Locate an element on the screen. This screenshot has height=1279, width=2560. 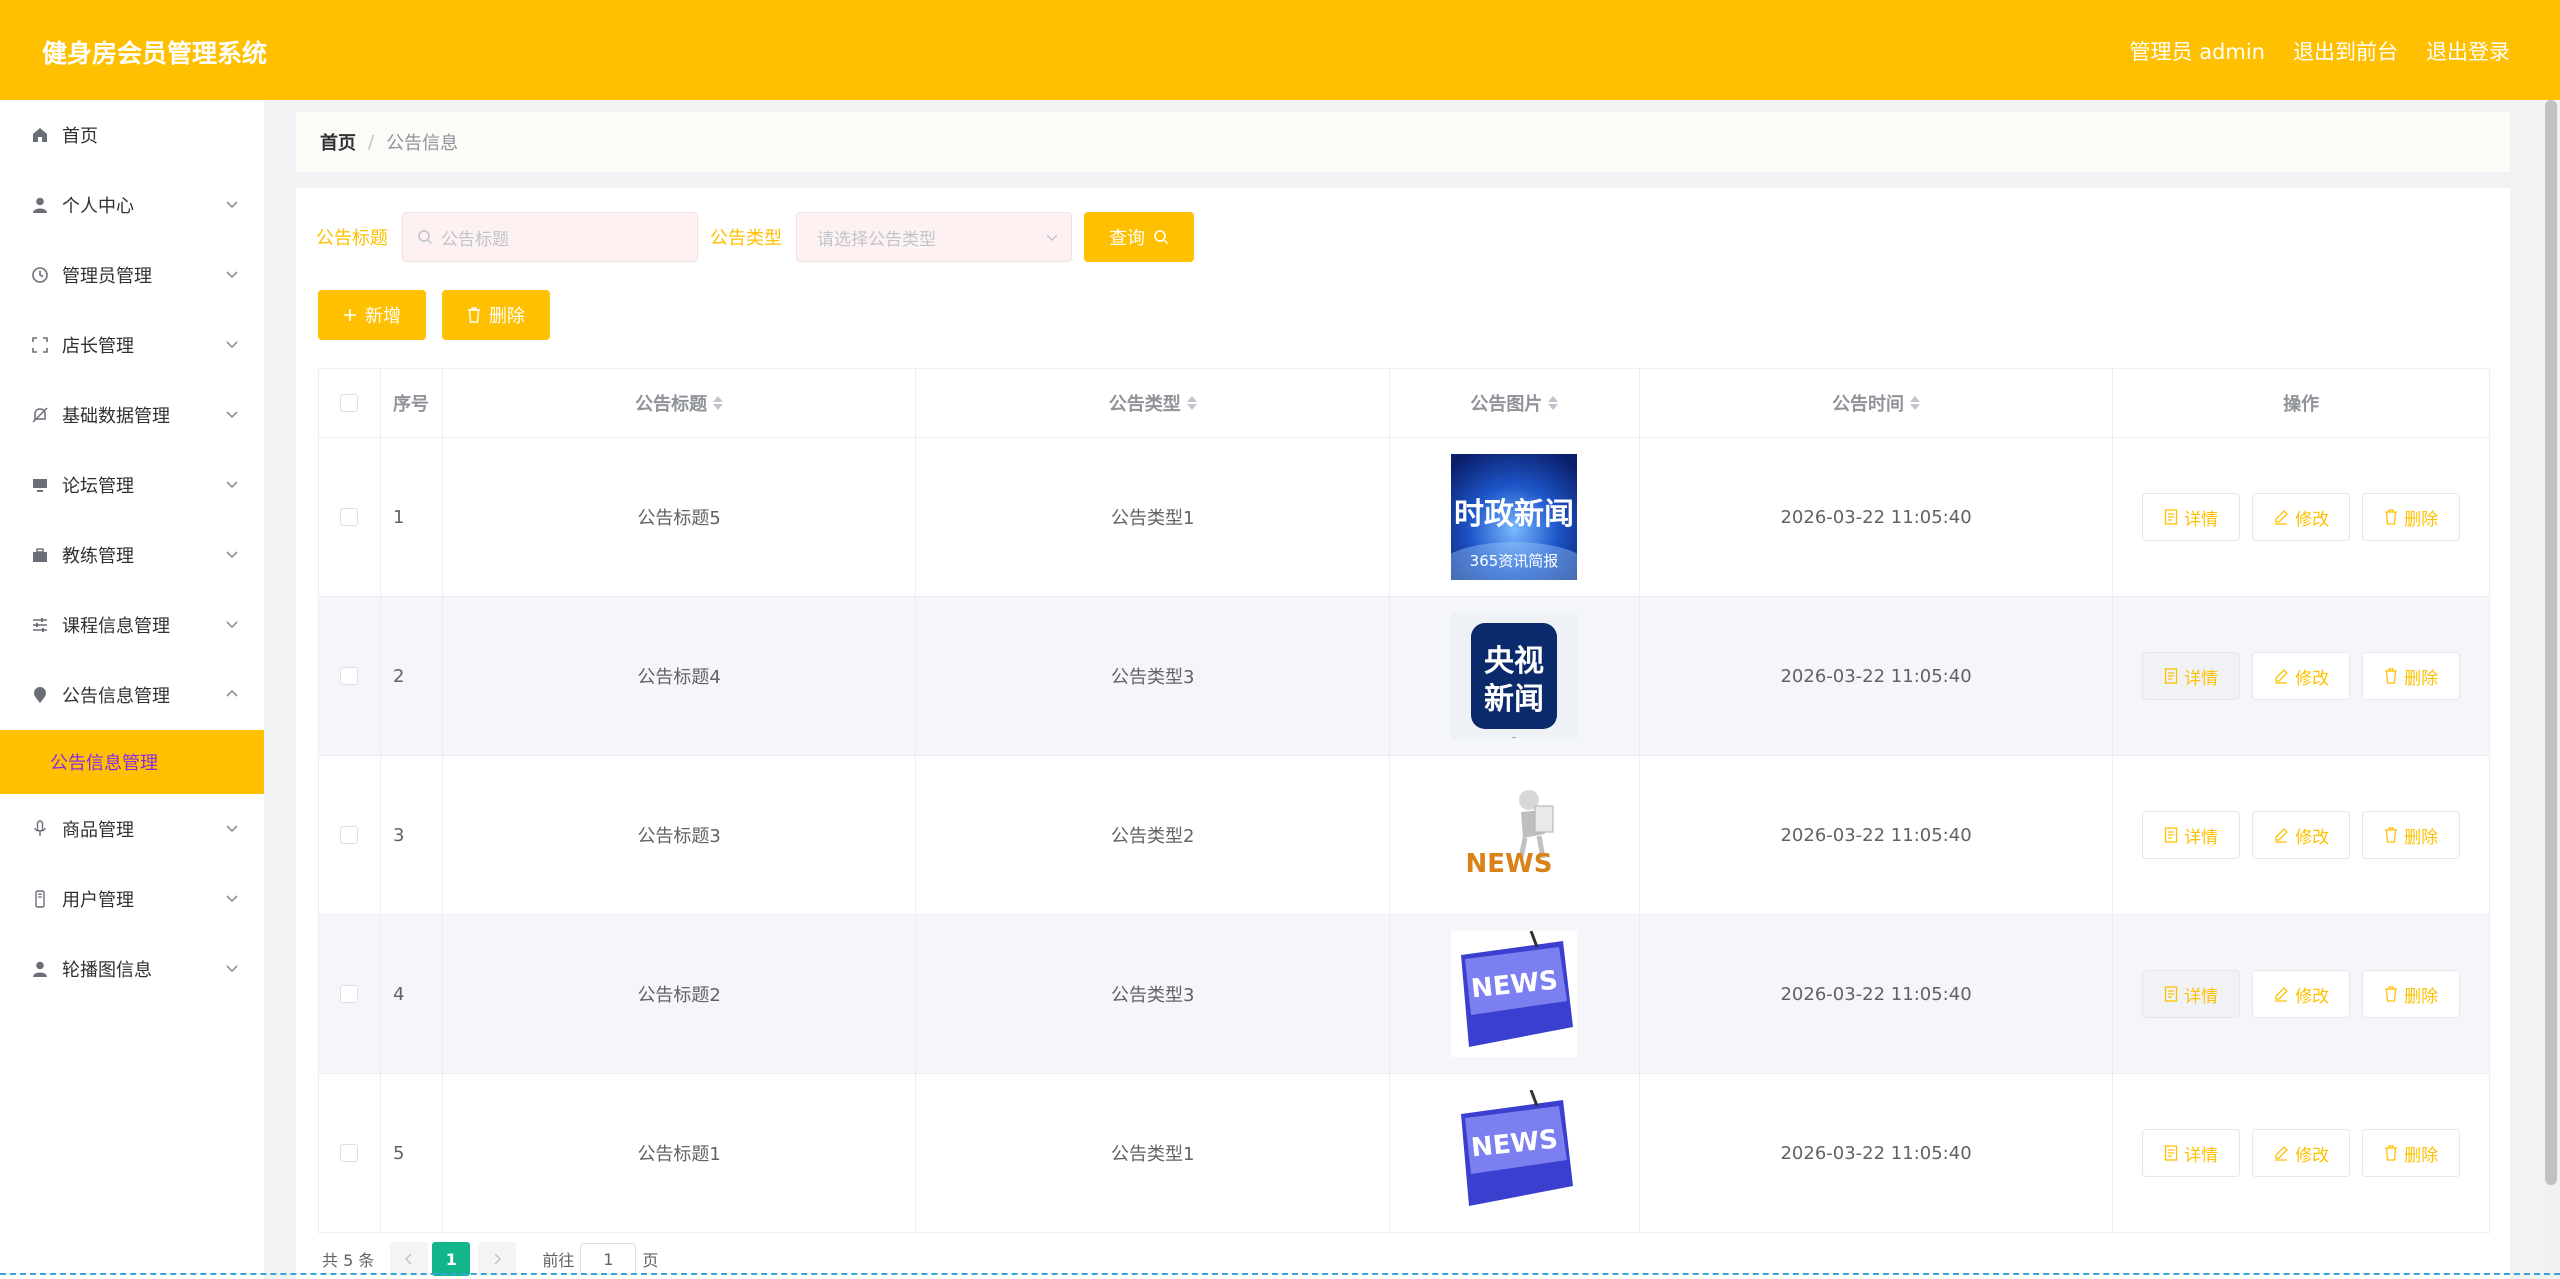
breadcrumb-current: 公告信息 is located at coordinates (422, 143).